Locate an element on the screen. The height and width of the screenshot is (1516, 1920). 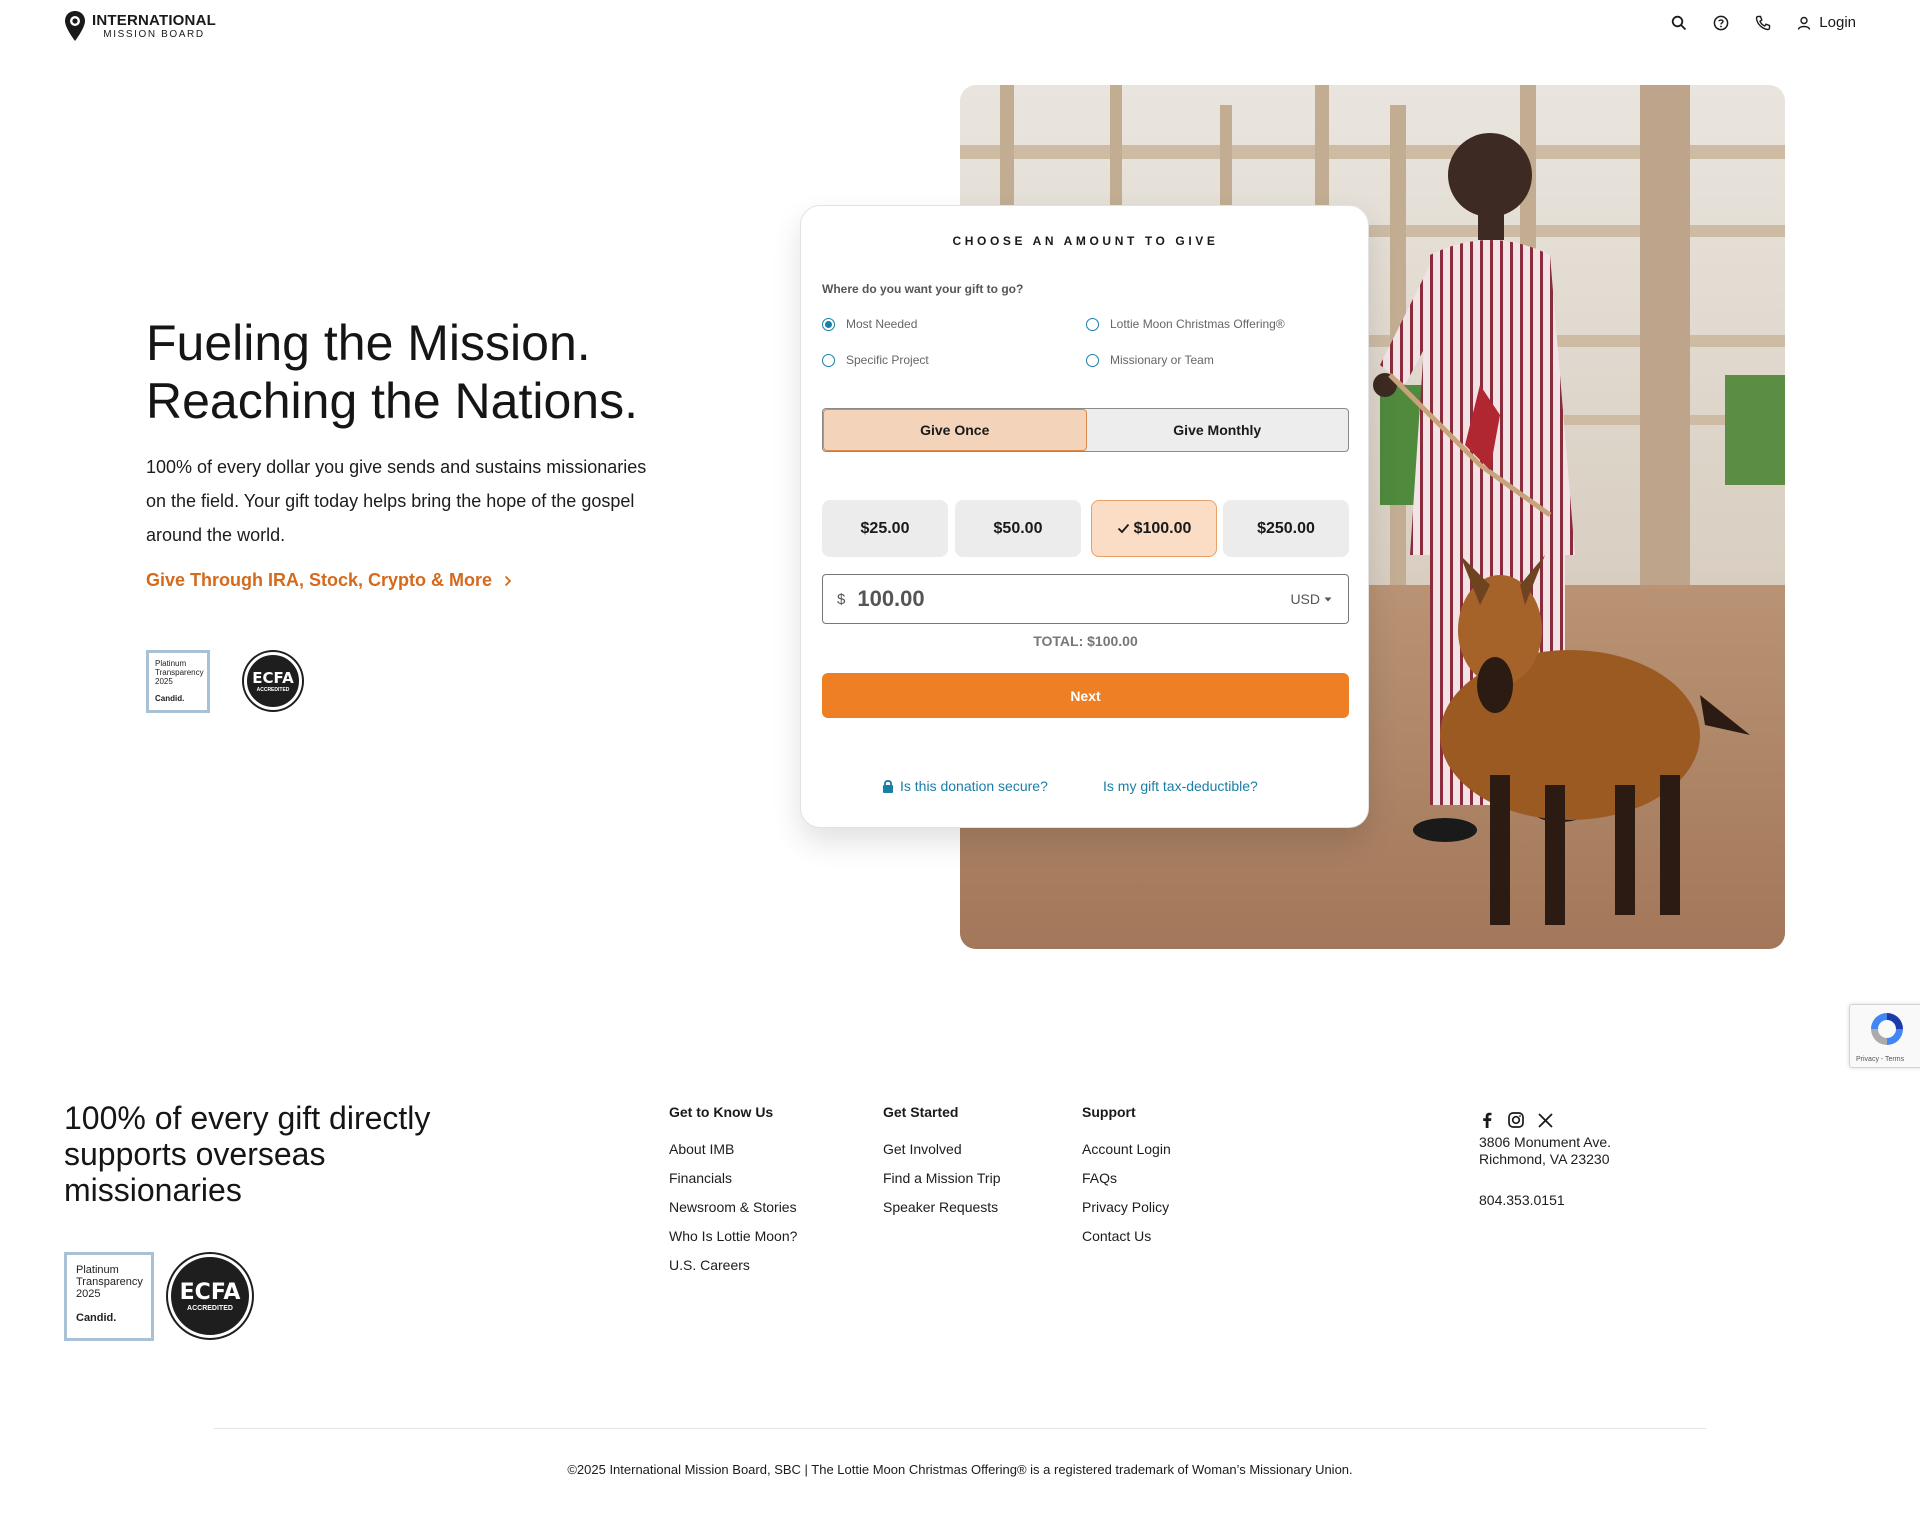
radio-lottie-moon: Lottie Moon Christmas Offering® is located at coordinates (1185, 324).